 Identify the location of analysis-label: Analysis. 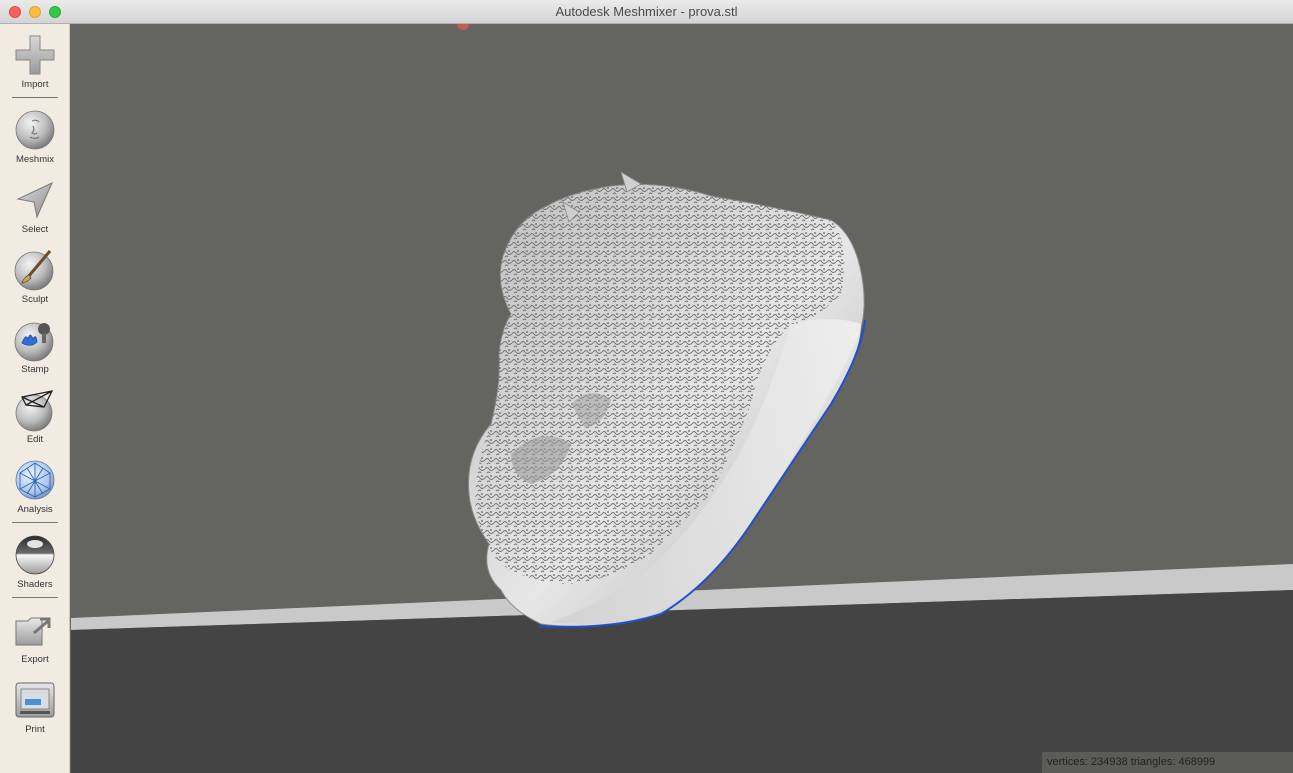
(35, 509).